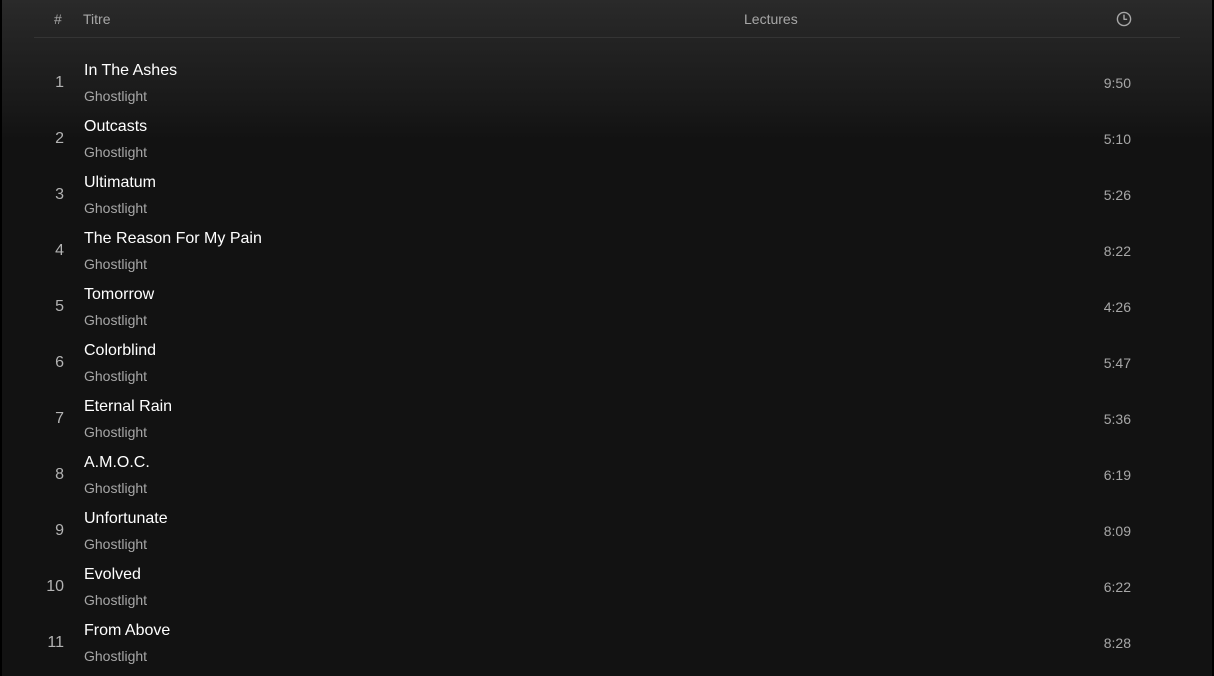 The height and width of the screenshot is (676, 1214). I want to click on track-row: 8 A.M.O.C. Ghostlight 6:19, so click(607, 475).